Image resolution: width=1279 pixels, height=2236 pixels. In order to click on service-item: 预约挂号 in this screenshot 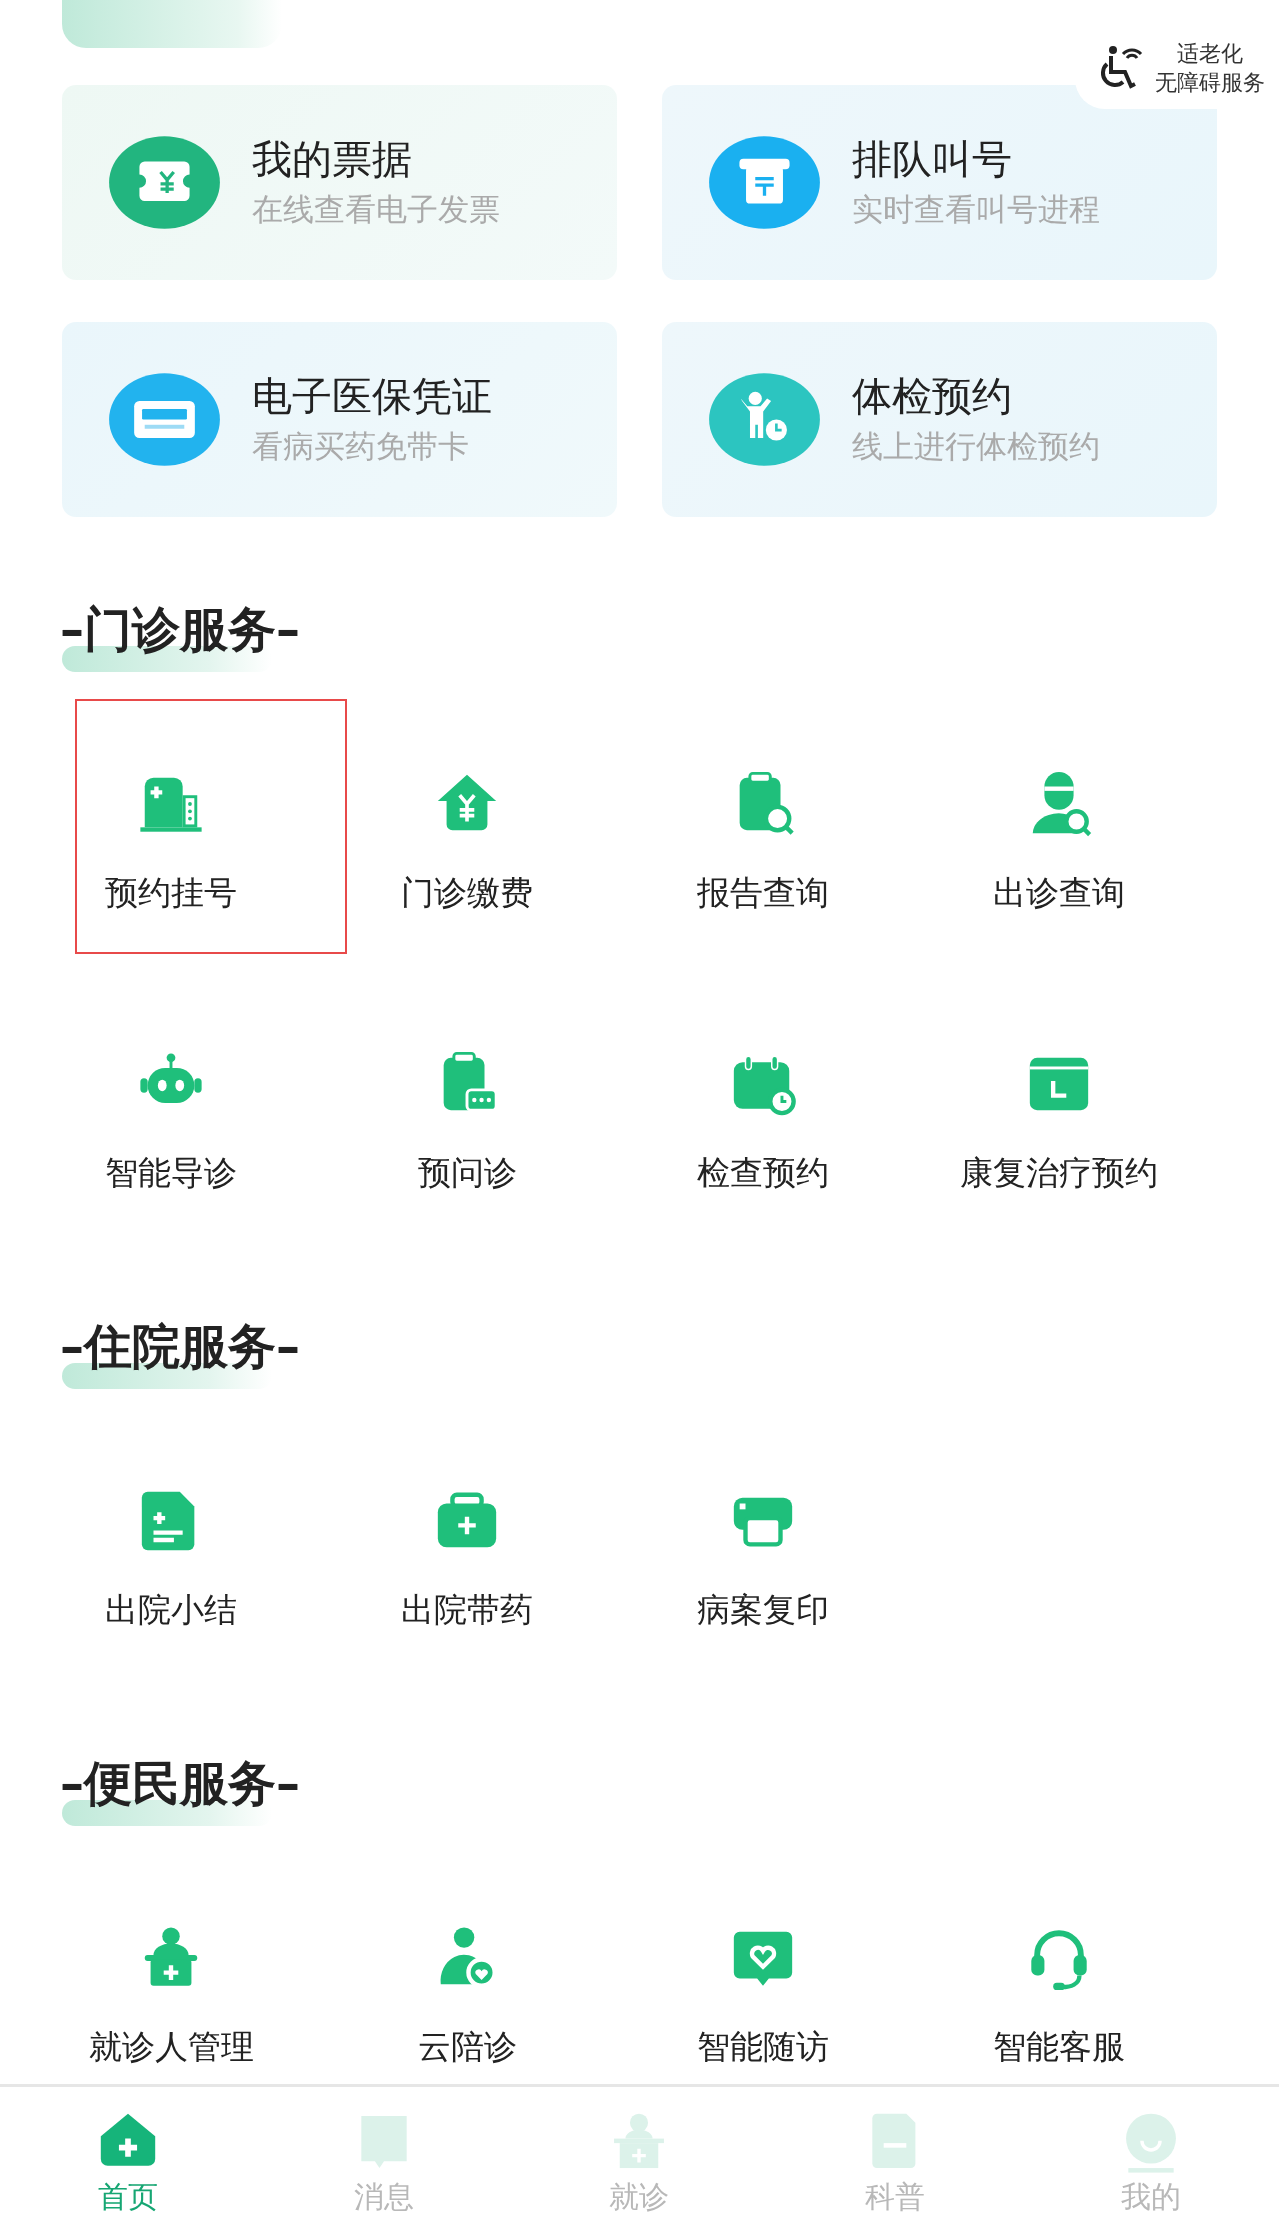, I will do `click(211, 826)`.